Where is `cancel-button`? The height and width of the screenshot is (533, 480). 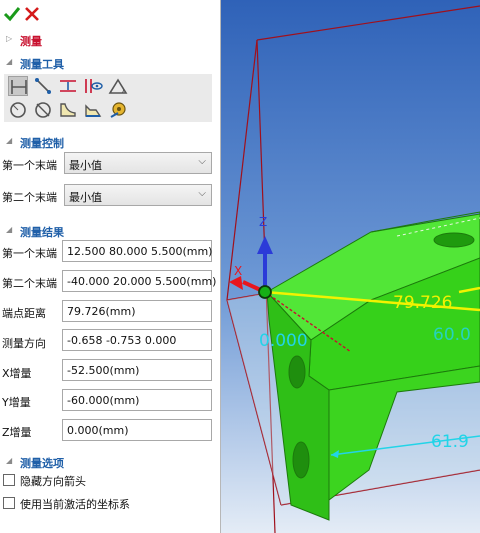 cancel-button is located at coordinates (32, 14).